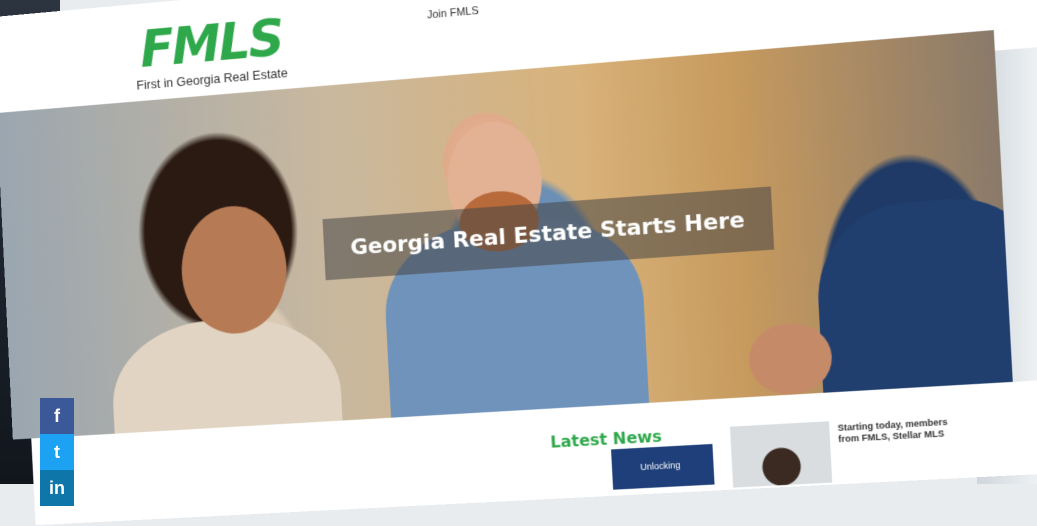  What do you see at coordinates (234, 269) in the screenshot?
I see `hero-woman-face` at bounding box center [234, 269].